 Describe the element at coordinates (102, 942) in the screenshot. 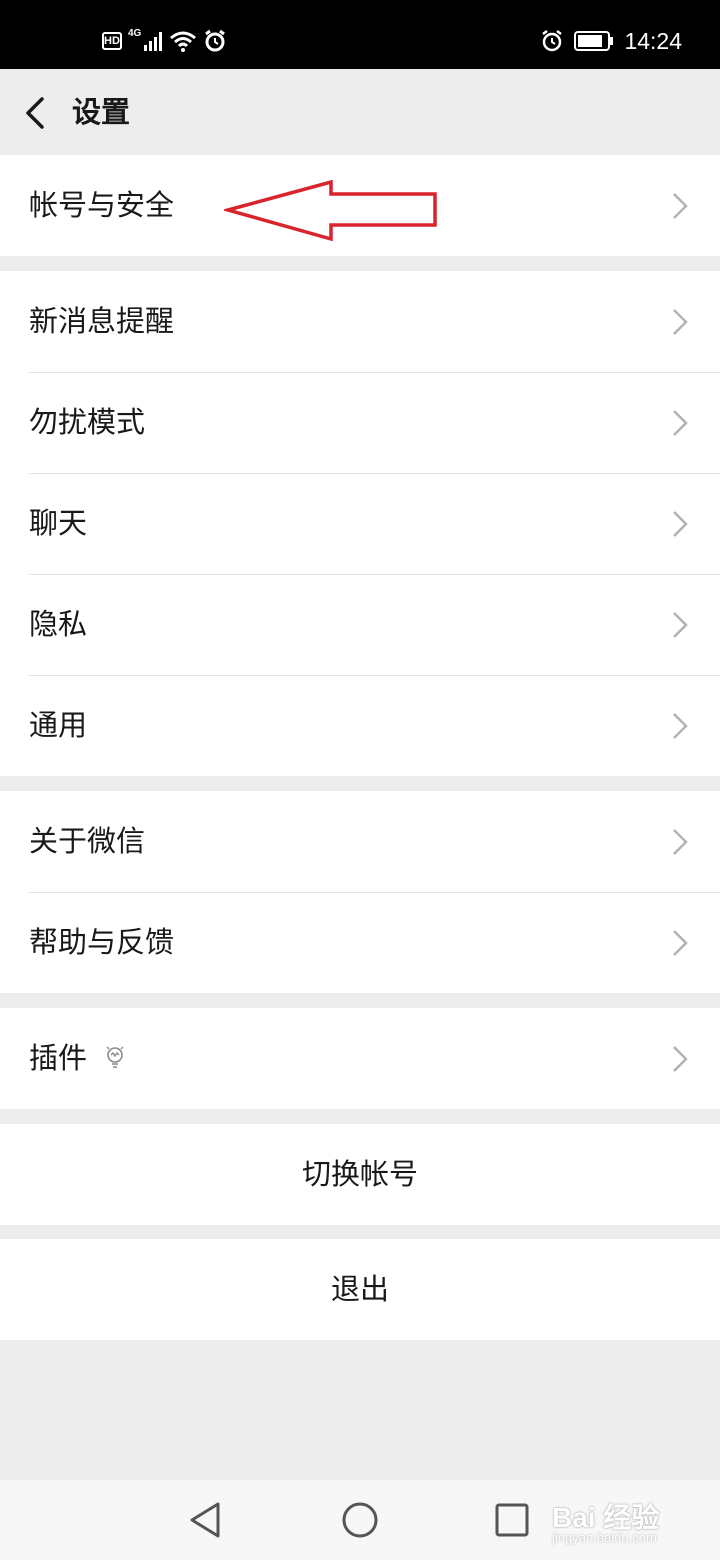

I see `settings-item-label: 帮助与反馈` at that location.